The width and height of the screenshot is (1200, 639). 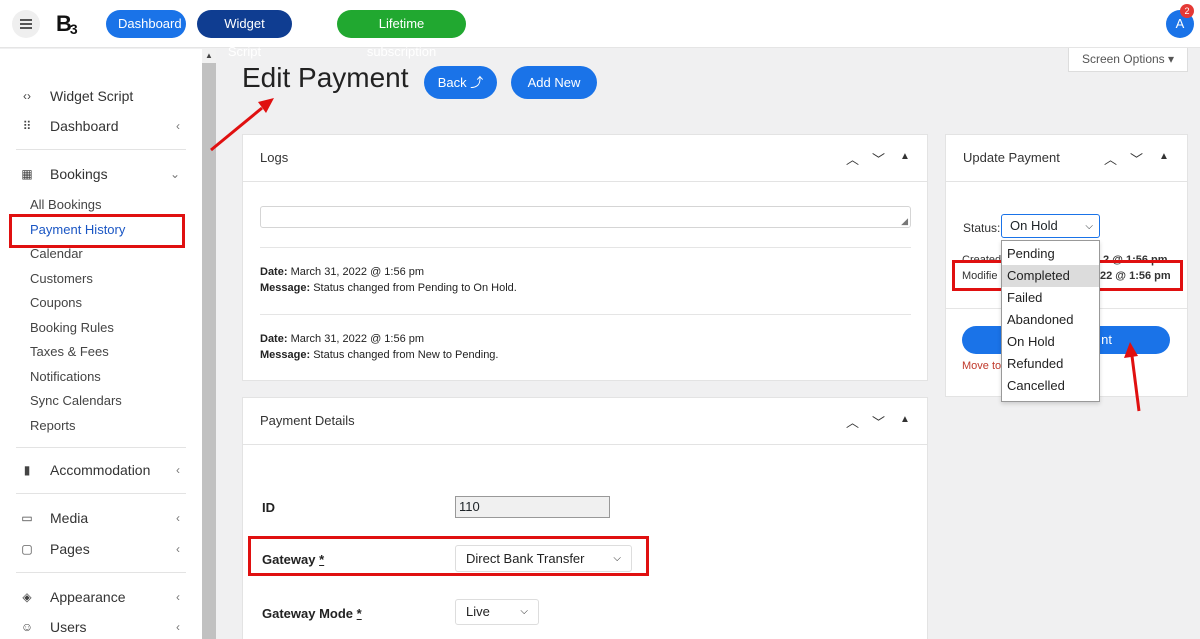 I want to click on grid-icon: ⠿, so click(x=27, y=126).